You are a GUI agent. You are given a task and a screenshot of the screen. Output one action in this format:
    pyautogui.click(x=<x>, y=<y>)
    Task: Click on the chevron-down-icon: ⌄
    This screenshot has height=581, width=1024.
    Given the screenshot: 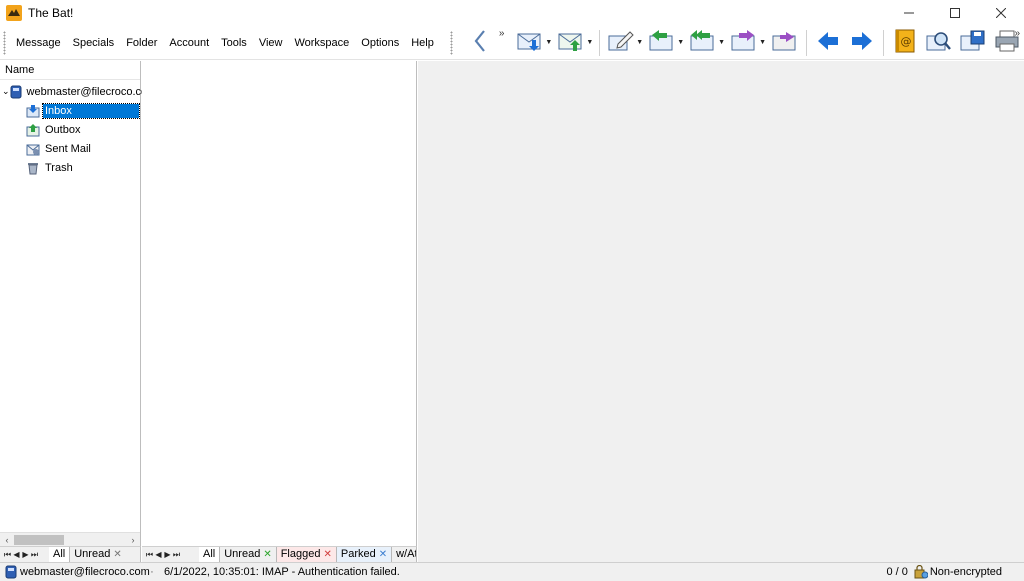 What is the action you would take?
    pyautogui.click(x=6, y=91)
    